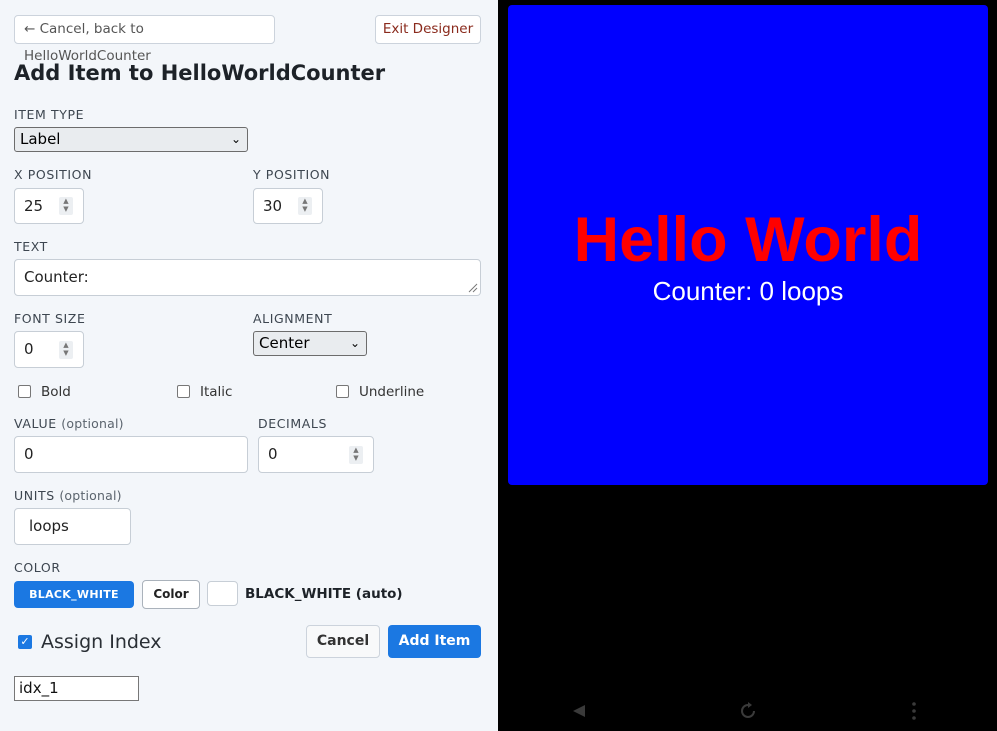  What do you see at coordinates (144, 39) in the screenshot?
I see `cancel-back-button: ← Cancel, back to HelloWorldCounter` at bounding box center [144, 39].